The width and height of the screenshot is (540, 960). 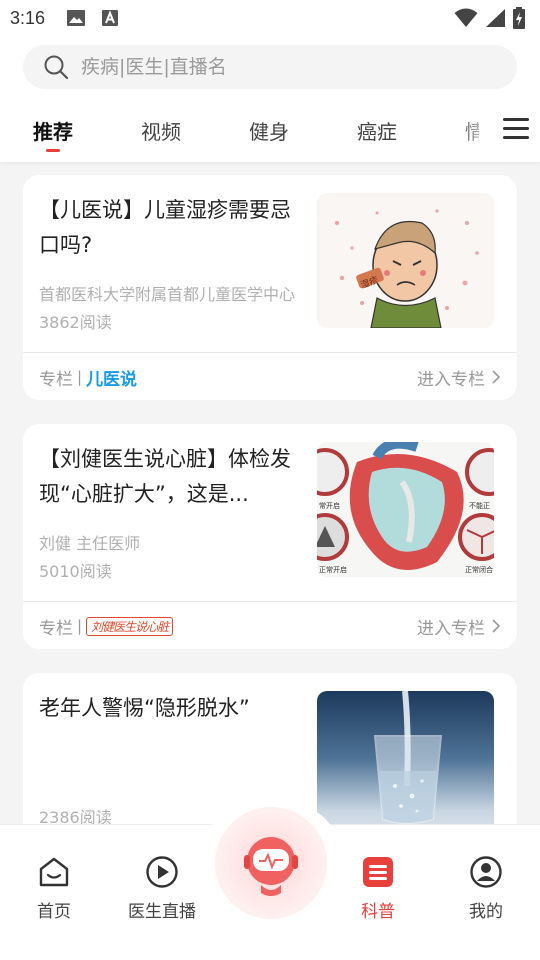 What do you see at coordinates (476, 134) in the screenshot?
I see `tab-fade` at bounding box center [476, 134].